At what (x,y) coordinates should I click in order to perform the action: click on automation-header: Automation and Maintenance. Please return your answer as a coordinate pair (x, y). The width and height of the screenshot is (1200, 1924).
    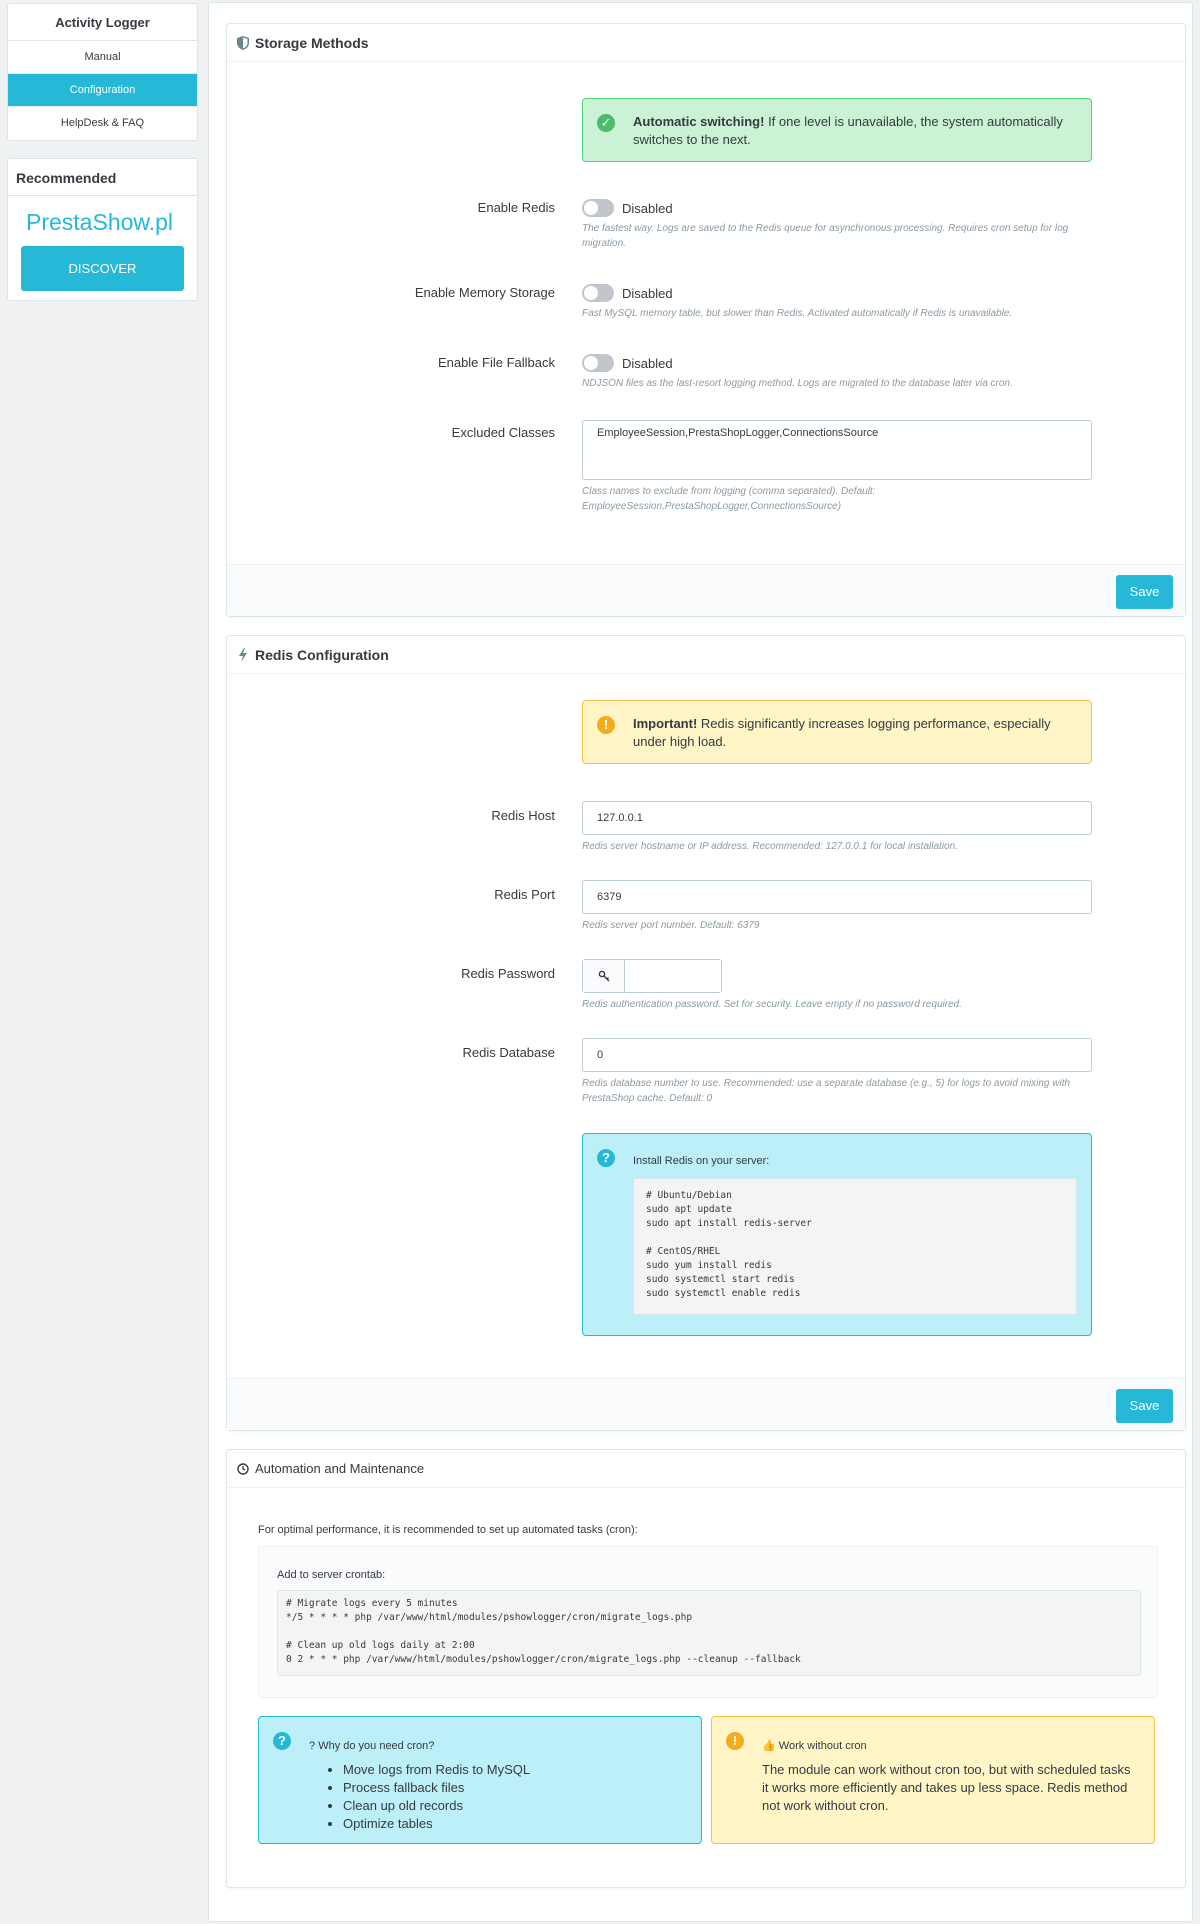
    Looking at the image, I should click on (706, 1469).